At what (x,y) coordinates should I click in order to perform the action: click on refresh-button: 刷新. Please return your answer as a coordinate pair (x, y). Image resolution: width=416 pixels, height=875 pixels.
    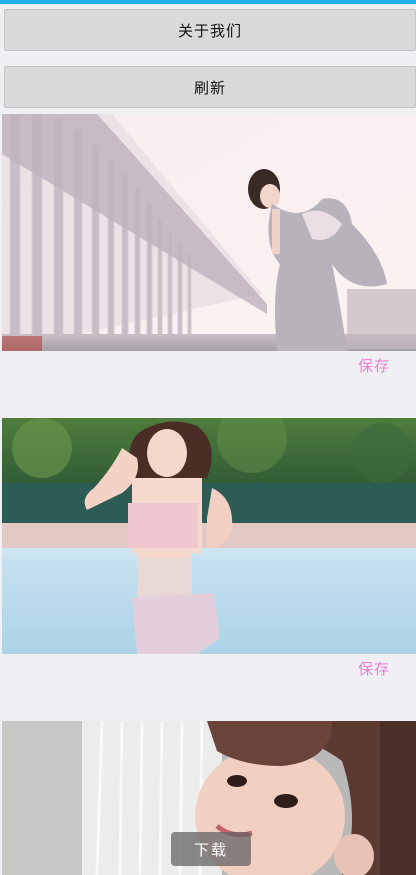
    Looking at the image, I should click on (210, 87).